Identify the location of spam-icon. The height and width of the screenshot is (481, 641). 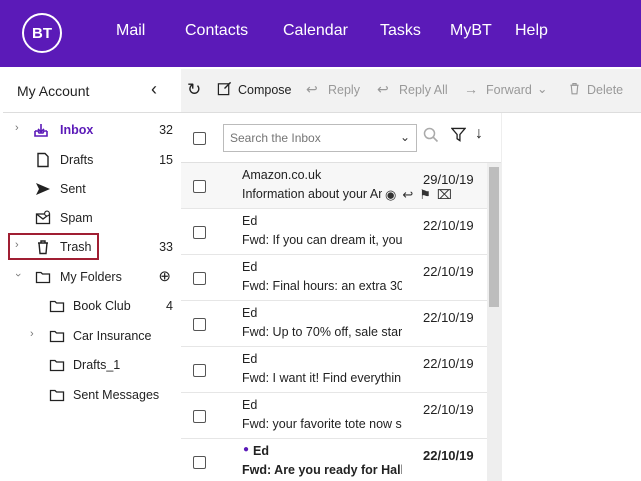
(43, 218).